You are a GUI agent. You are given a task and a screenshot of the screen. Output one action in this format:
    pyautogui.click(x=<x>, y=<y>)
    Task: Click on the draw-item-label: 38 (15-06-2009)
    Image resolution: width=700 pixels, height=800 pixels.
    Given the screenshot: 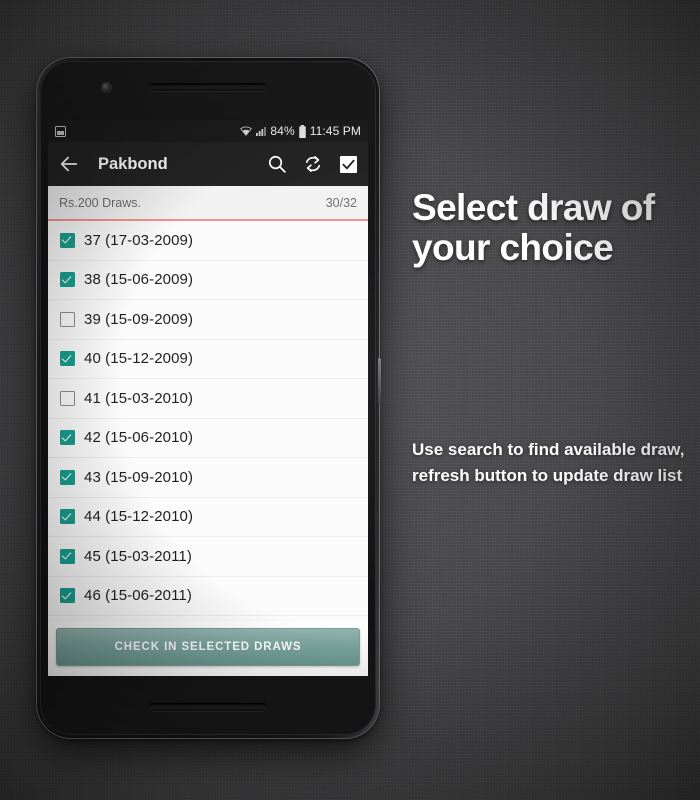 What is the action you would take?
    pyautogui.click(x=139, y=280)
    